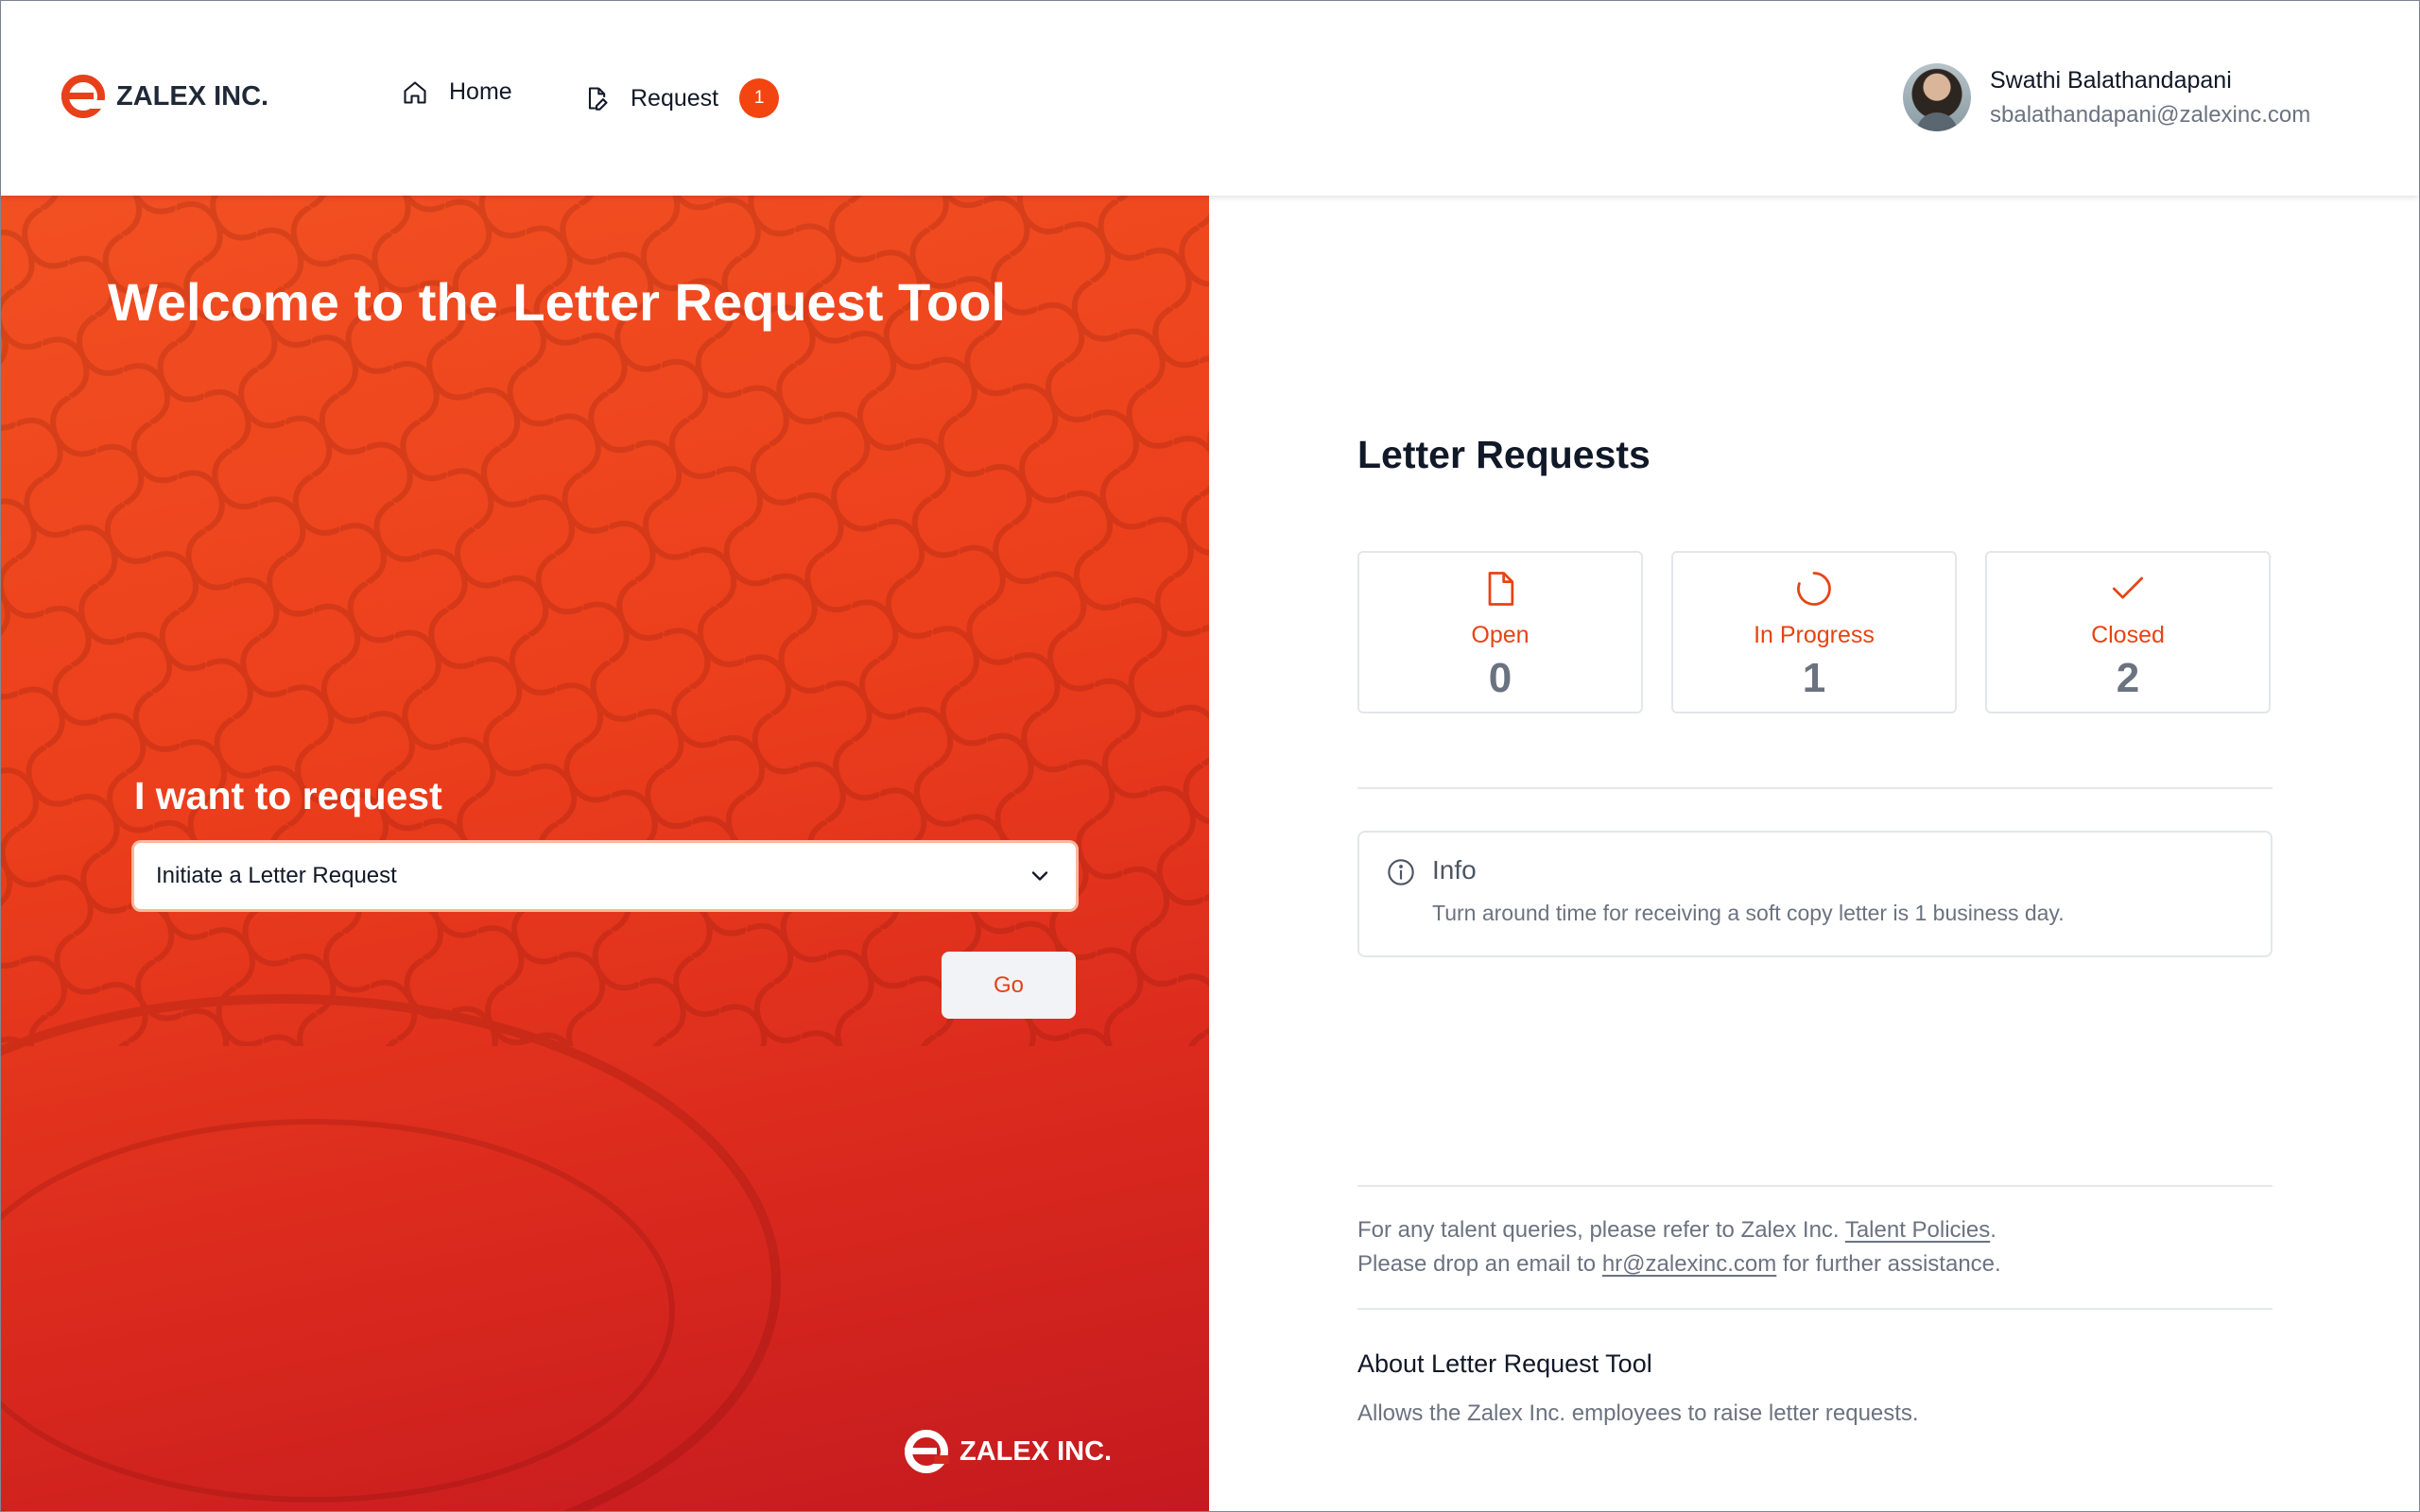 The height and width of the screenshot is (1512, 2420). I want to click on stat-label: Open, so click(1501, 635).